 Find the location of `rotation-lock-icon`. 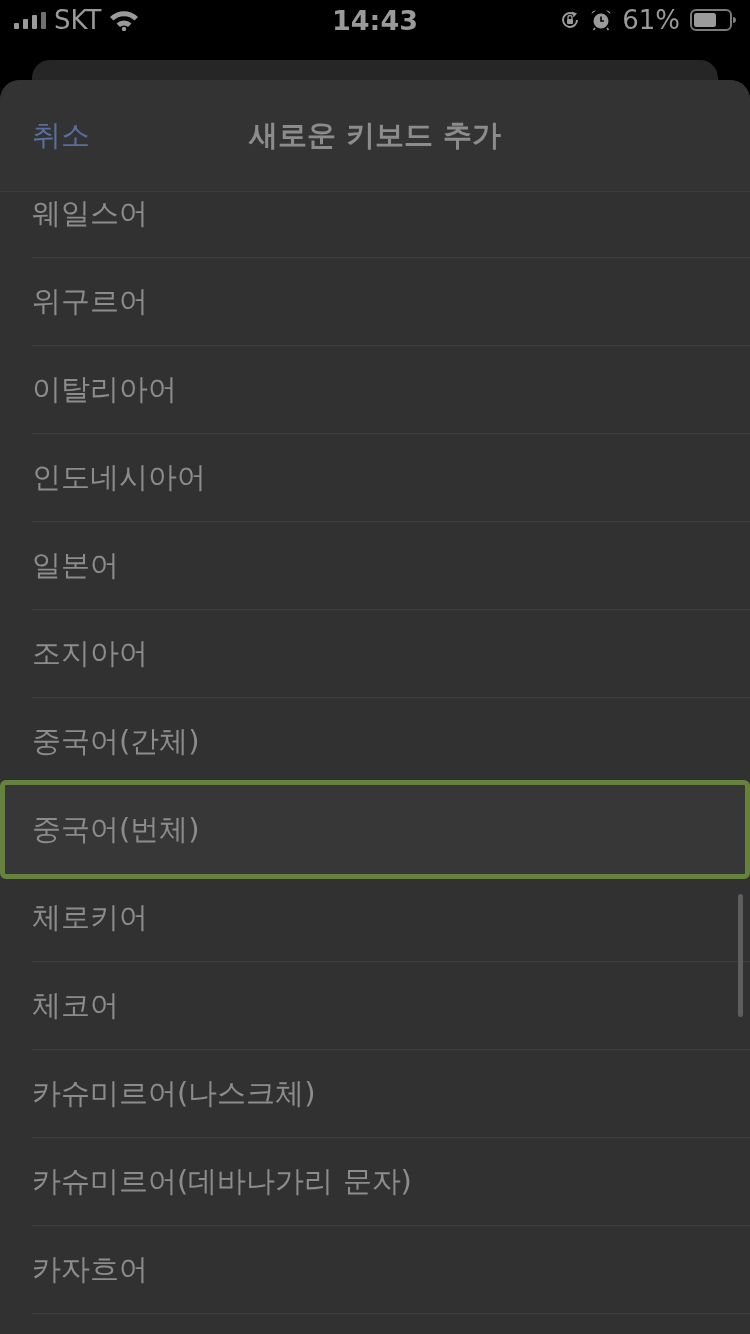

rotation-lock-icon is located at coordinates (570, 20).